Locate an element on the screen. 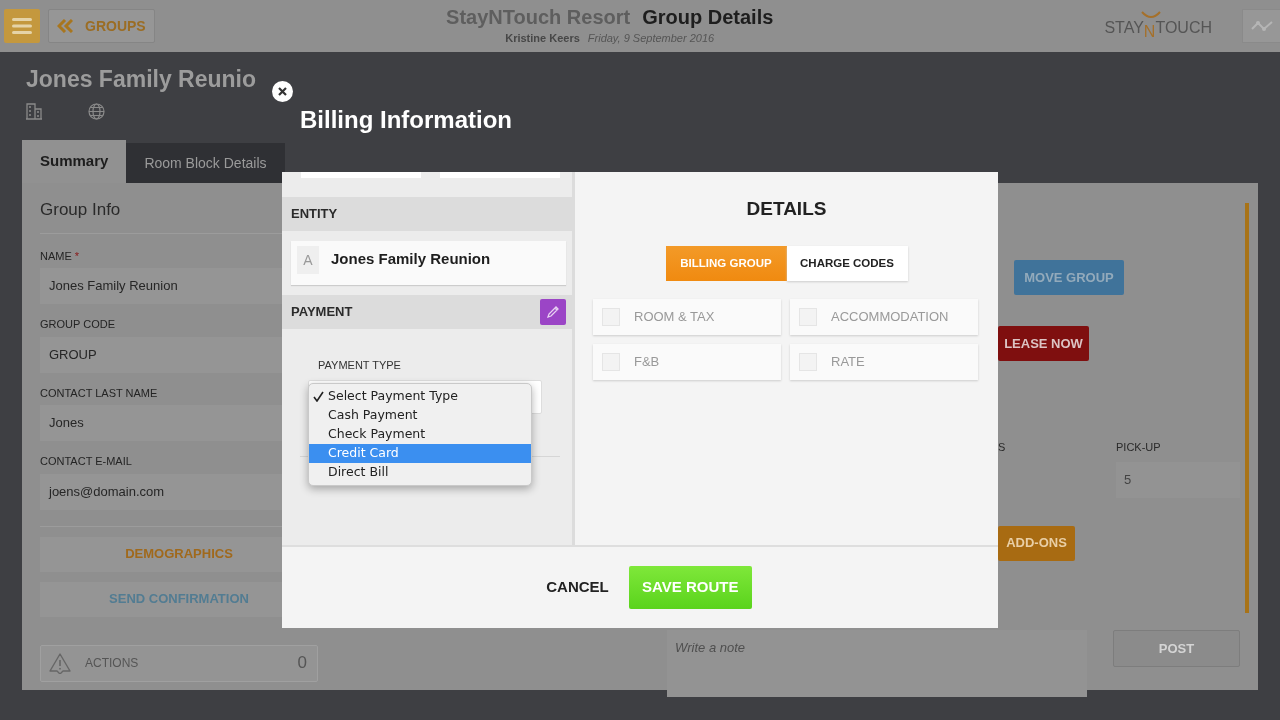  logo: STAYNTOUCH is located at coordinates (1158, 26).